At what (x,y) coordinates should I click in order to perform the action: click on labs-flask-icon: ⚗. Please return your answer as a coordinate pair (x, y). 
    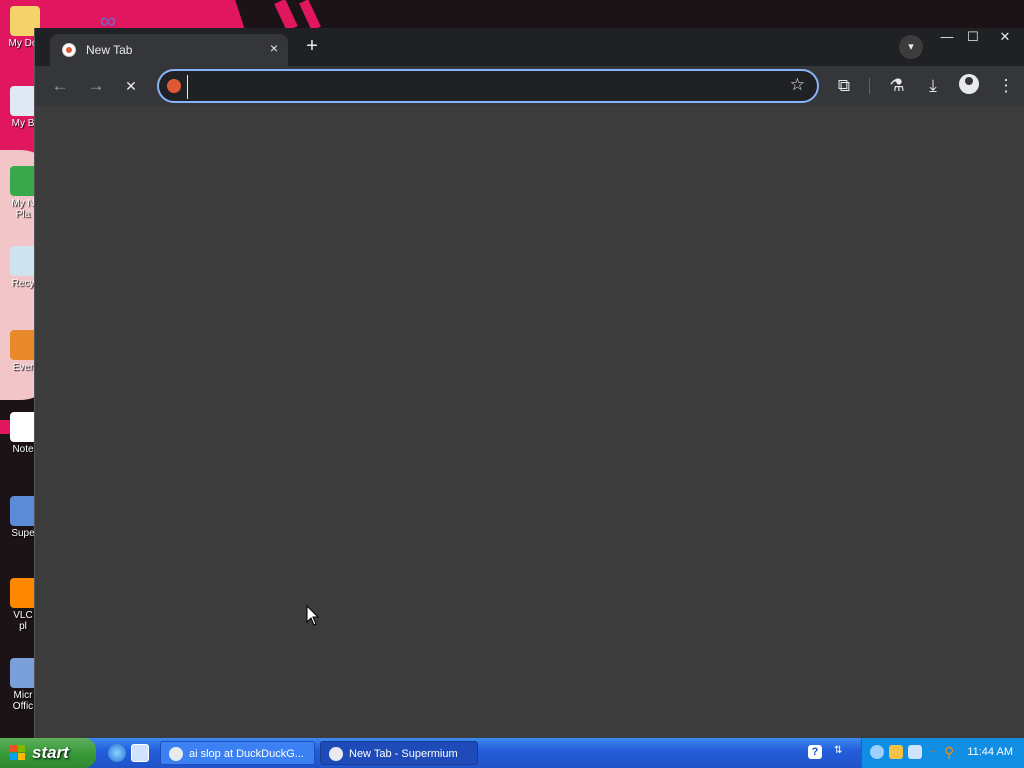
    Looking at the image, I should click on (897, 86).